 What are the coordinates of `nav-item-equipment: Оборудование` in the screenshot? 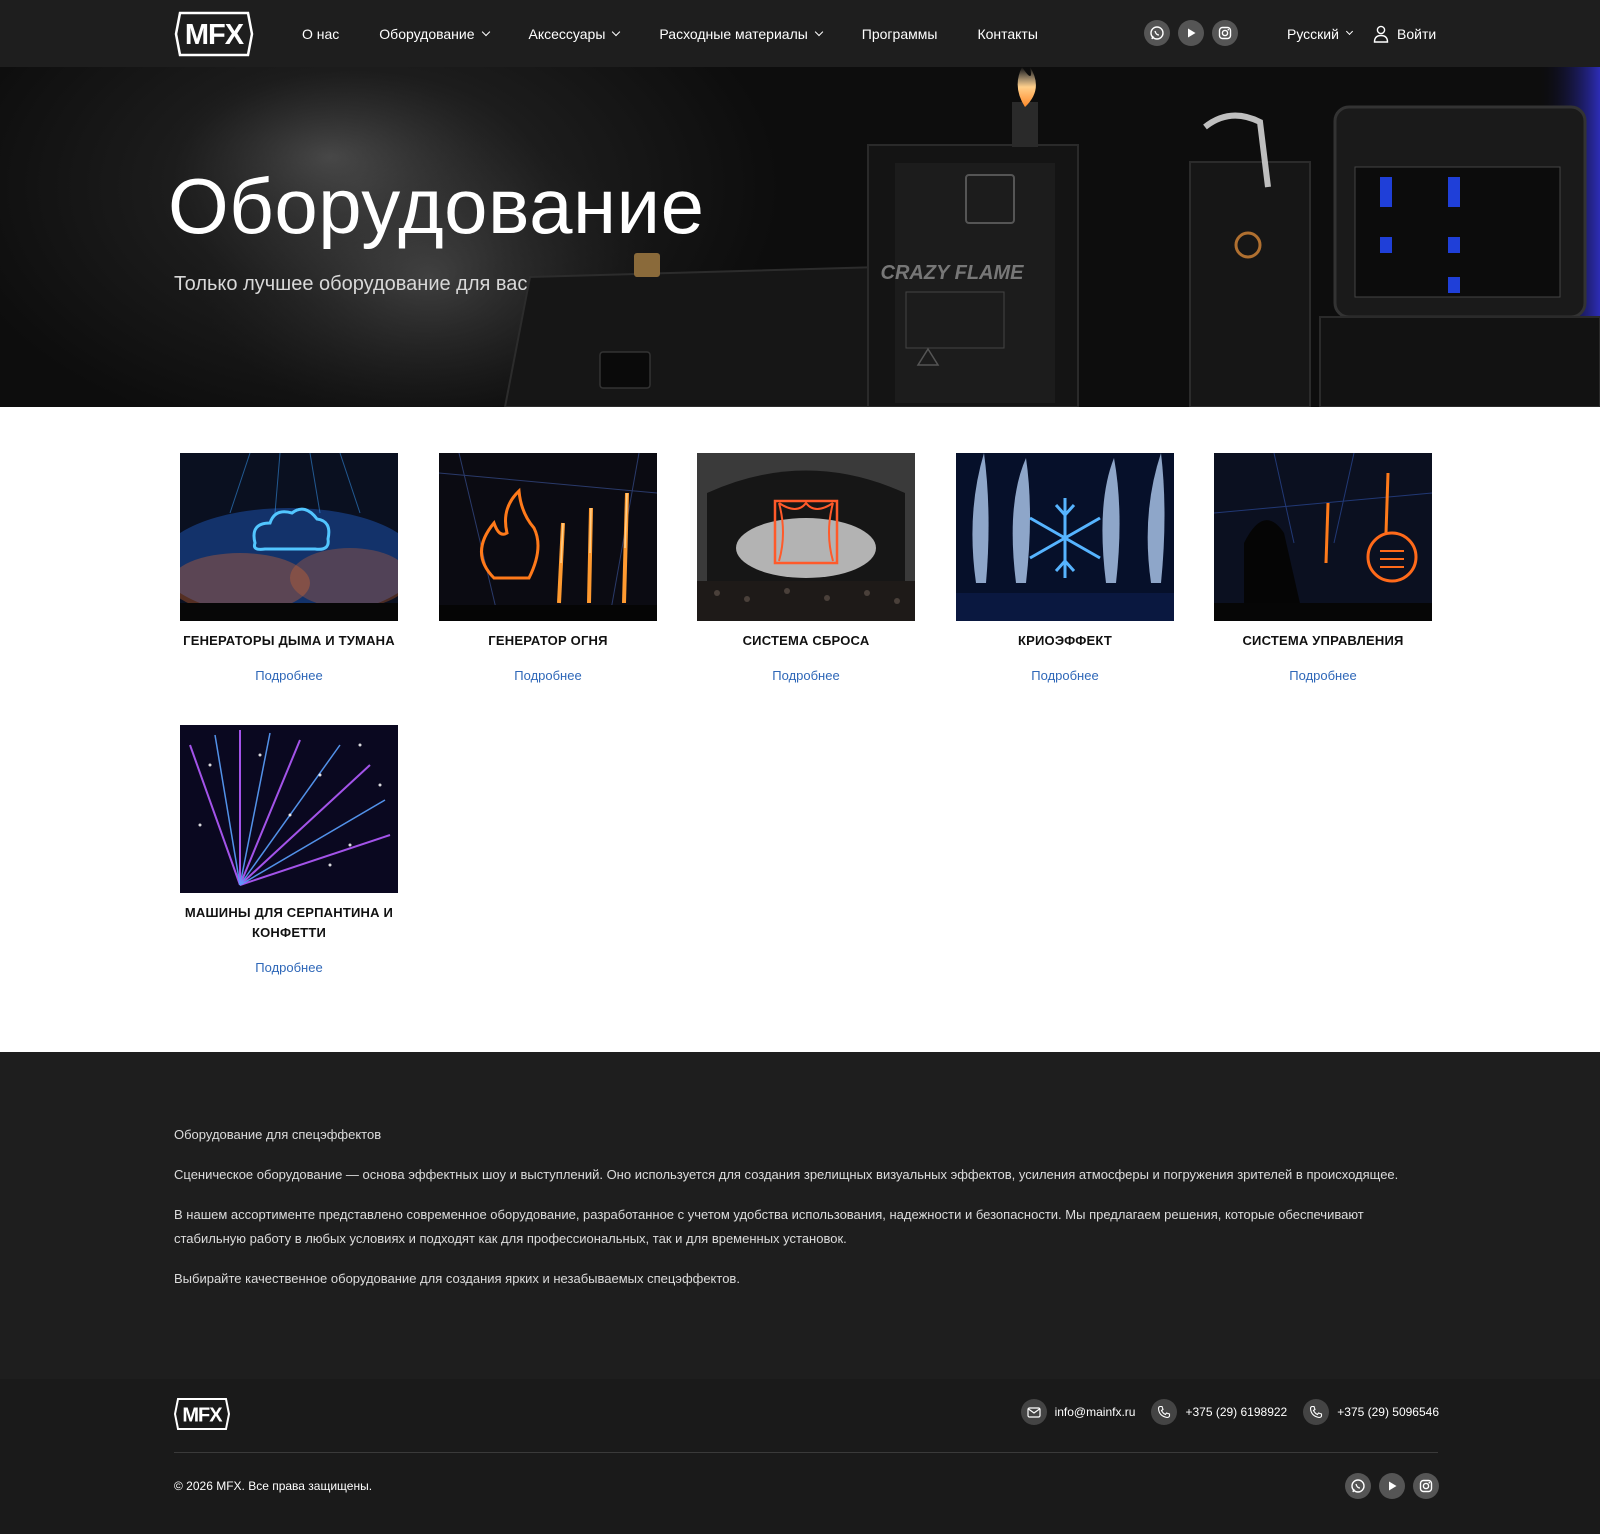 It's located at (434, 34).